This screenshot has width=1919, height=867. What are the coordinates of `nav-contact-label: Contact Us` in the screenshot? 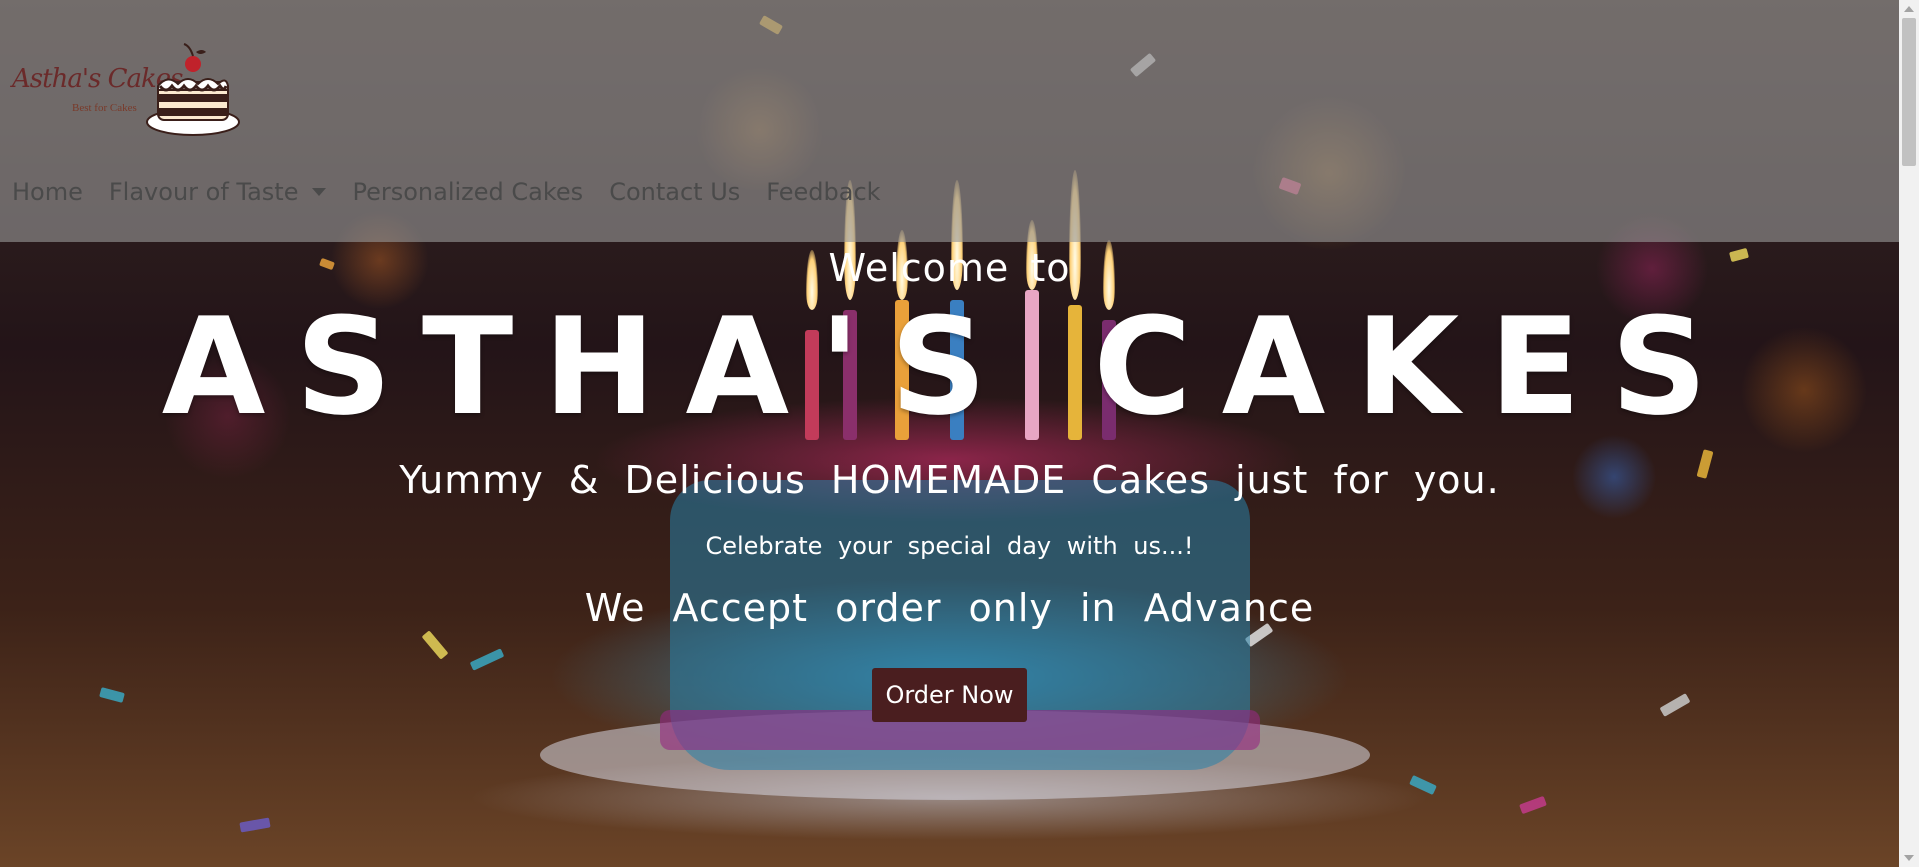 It's located at (675, 192).